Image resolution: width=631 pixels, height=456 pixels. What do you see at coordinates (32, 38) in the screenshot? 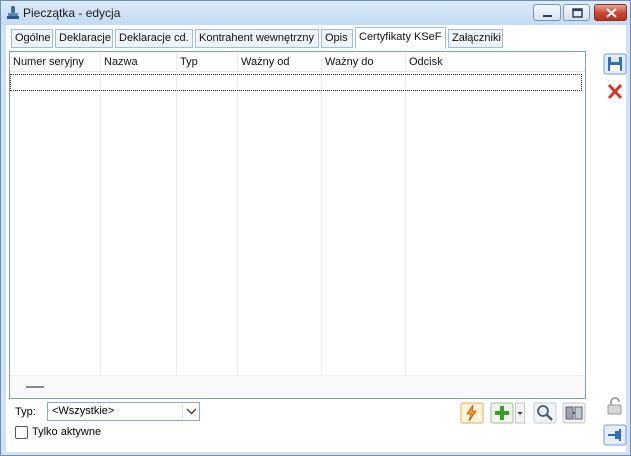
I see `tab-ogolne: Ogólne` at bounding box center [32, 38].